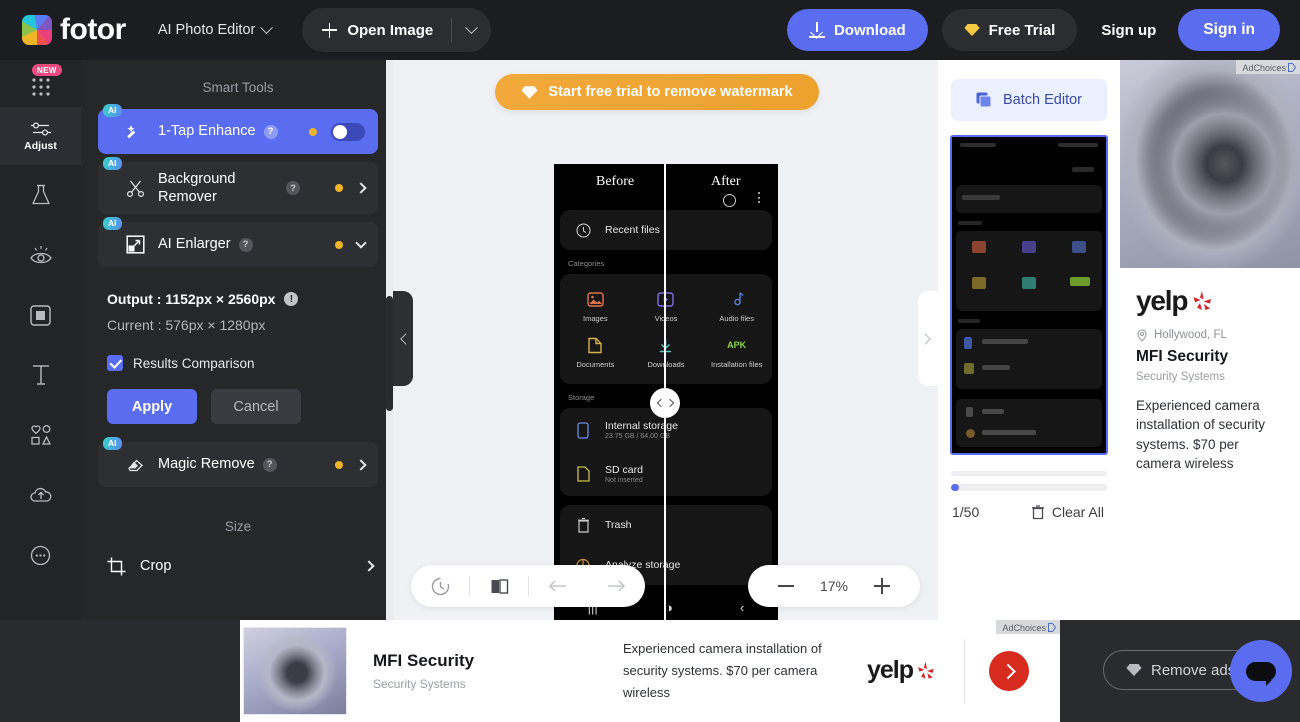 Image resolution: width=1300 pixels, height=722 pixels. Describe the element at coordinates (1009, 671) in the screenshot. I see `ad-banner-cta-button` at that location.